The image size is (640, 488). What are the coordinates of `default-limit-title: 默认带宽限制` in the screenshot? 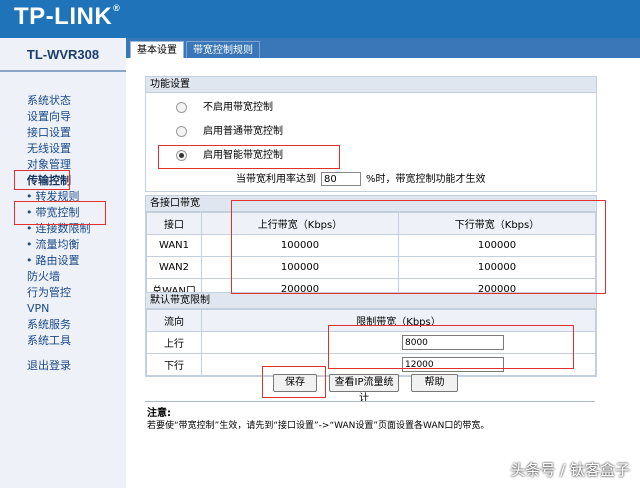 It's located at (371, 301).